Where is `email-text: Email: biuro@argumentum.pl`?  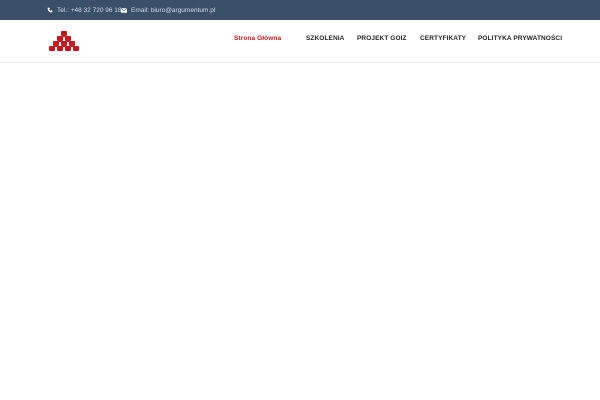
email-text: Email: biuro@argumentum.pl is located at coordinates (173, 10).